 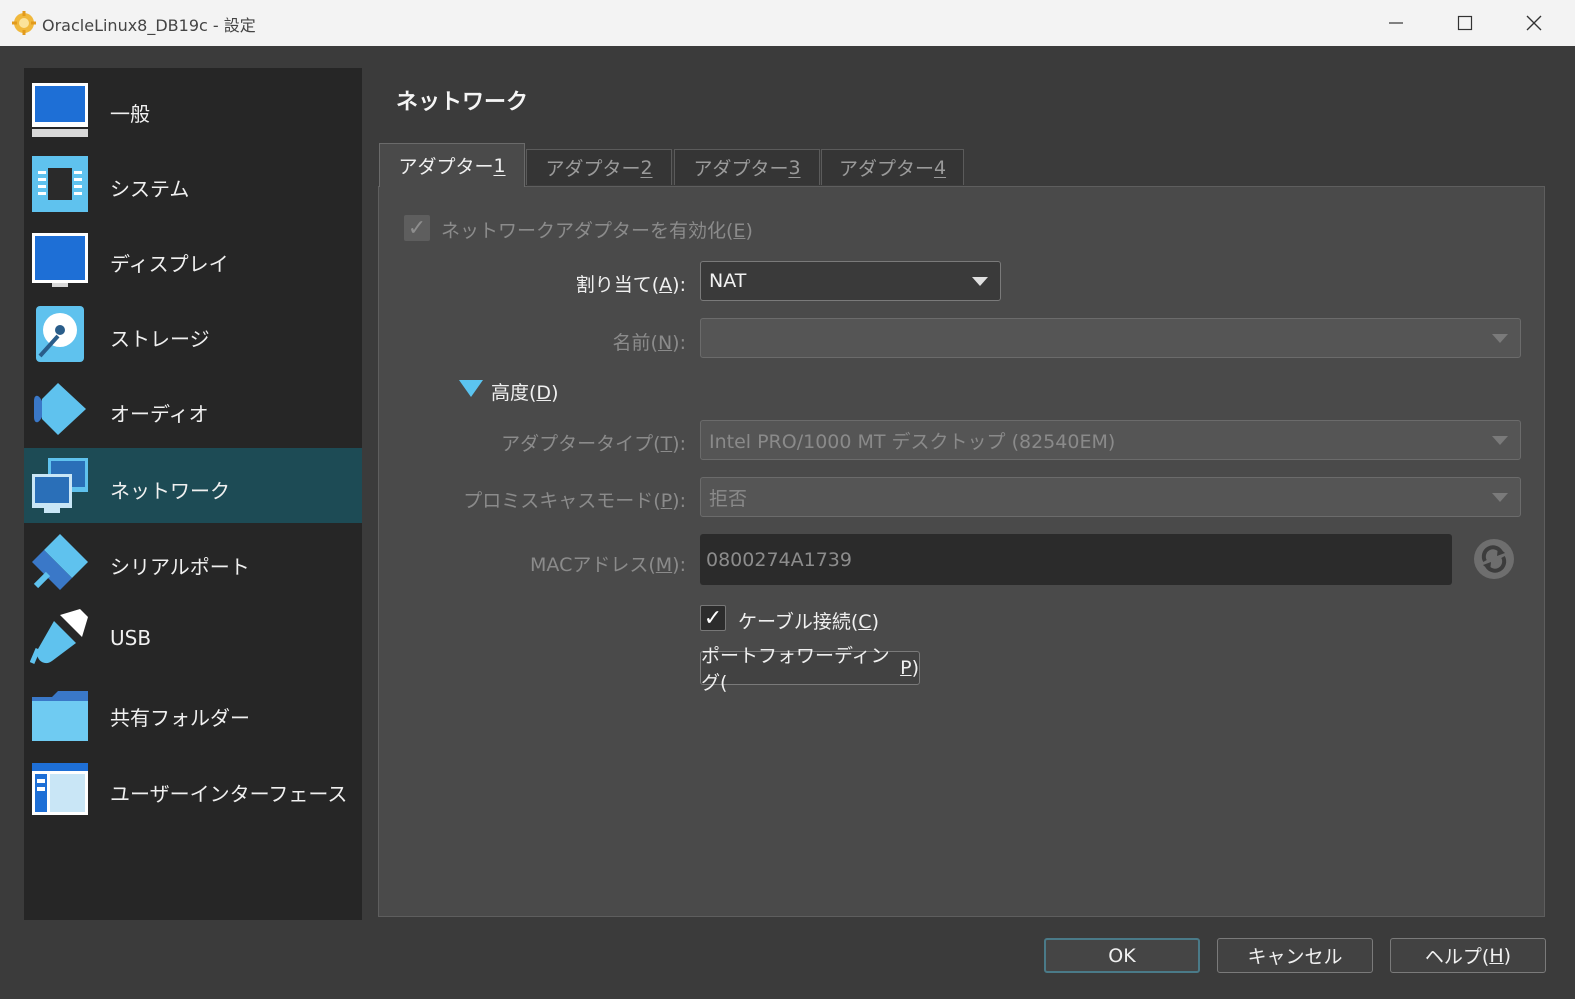 I want to click on close-icon, so click(x=1534, y=23).